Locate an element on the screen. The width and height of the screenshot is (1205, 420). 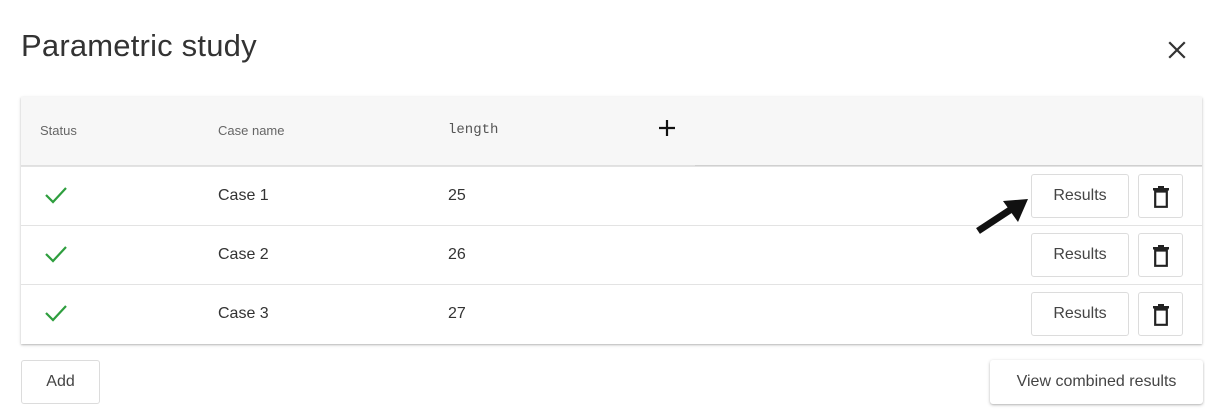
add-case-button: Add is located at coordinates (60, 382).